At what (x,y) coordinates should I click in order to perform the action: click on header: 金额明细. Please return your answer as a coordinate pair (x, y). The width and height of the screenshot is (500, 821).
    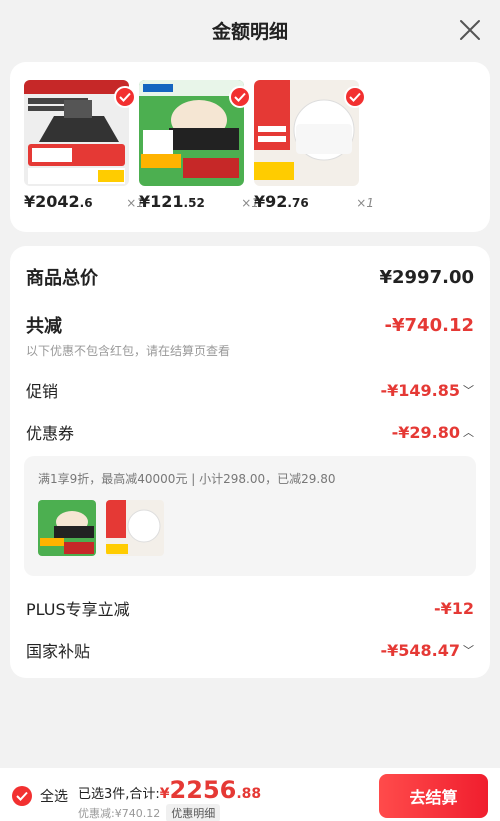
    Looking at the image, I should click on (250, 30).